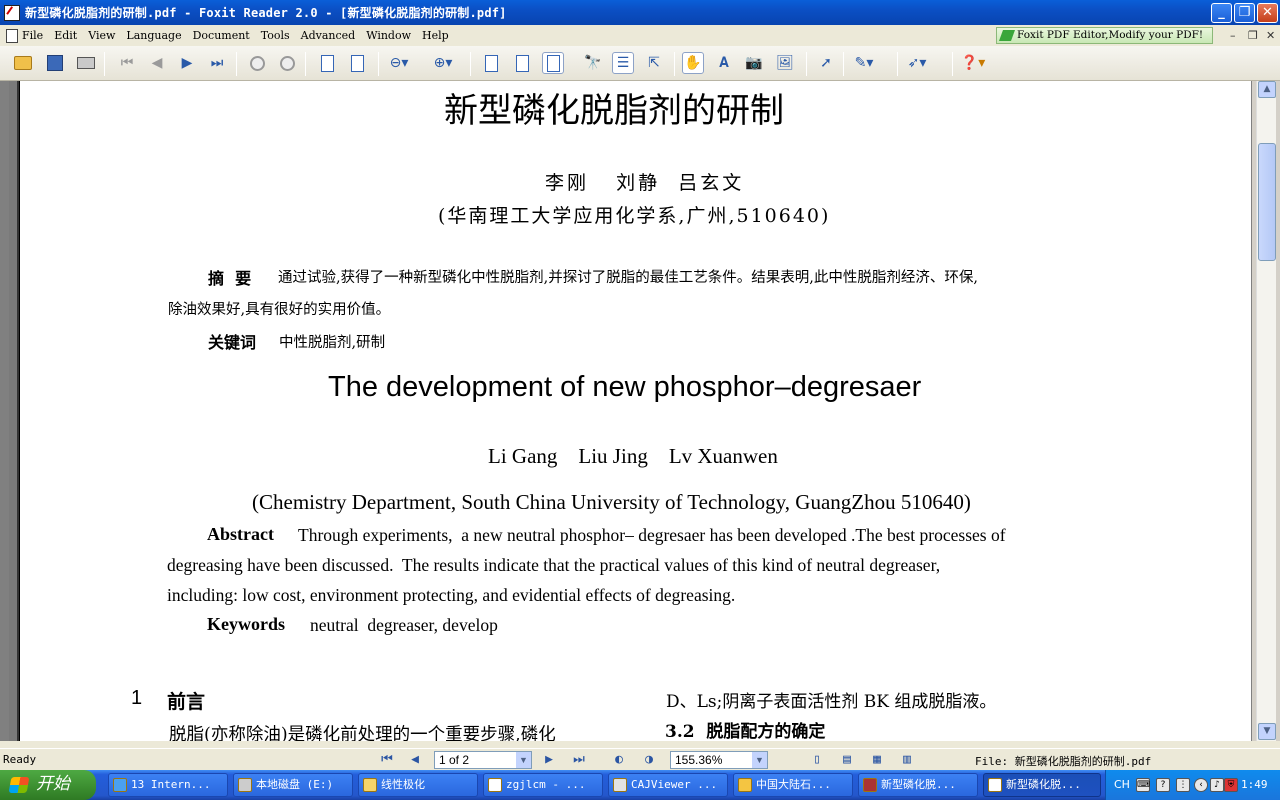 The image size is (1280, 800). I want to click on start-label: 开始, so click(53, 784).